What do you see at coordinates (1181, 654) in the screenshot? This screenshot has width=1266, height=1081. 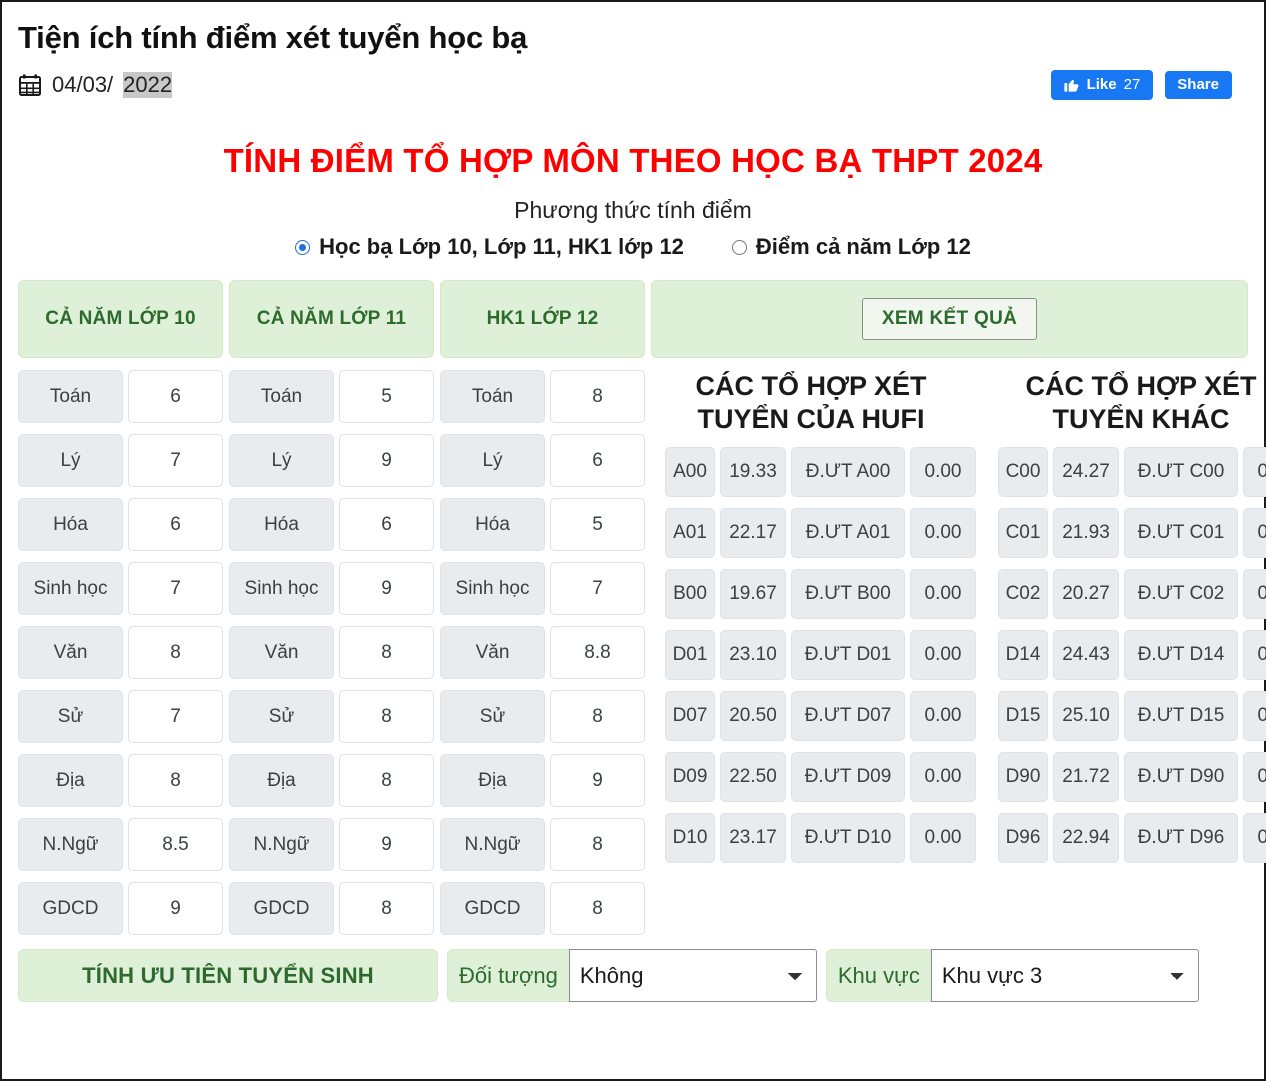 I see `combo-priority-label: Đ.ƯT D14` at bounding box center [1181, 654].